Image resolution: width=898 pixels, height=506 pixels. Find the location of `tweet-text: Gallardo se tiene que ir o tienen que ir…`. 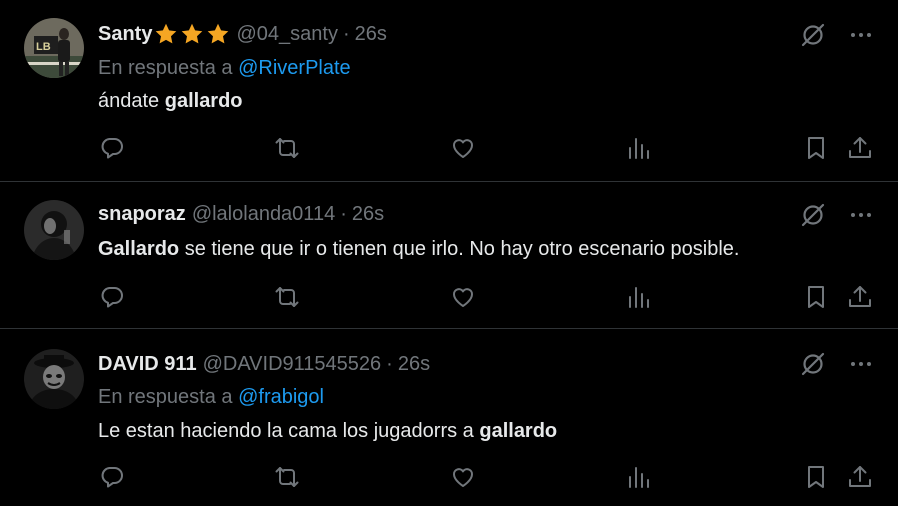

tweet-text: Gallardo se tiene que ir o tienen que ir… is located at coordinates (418, 249).